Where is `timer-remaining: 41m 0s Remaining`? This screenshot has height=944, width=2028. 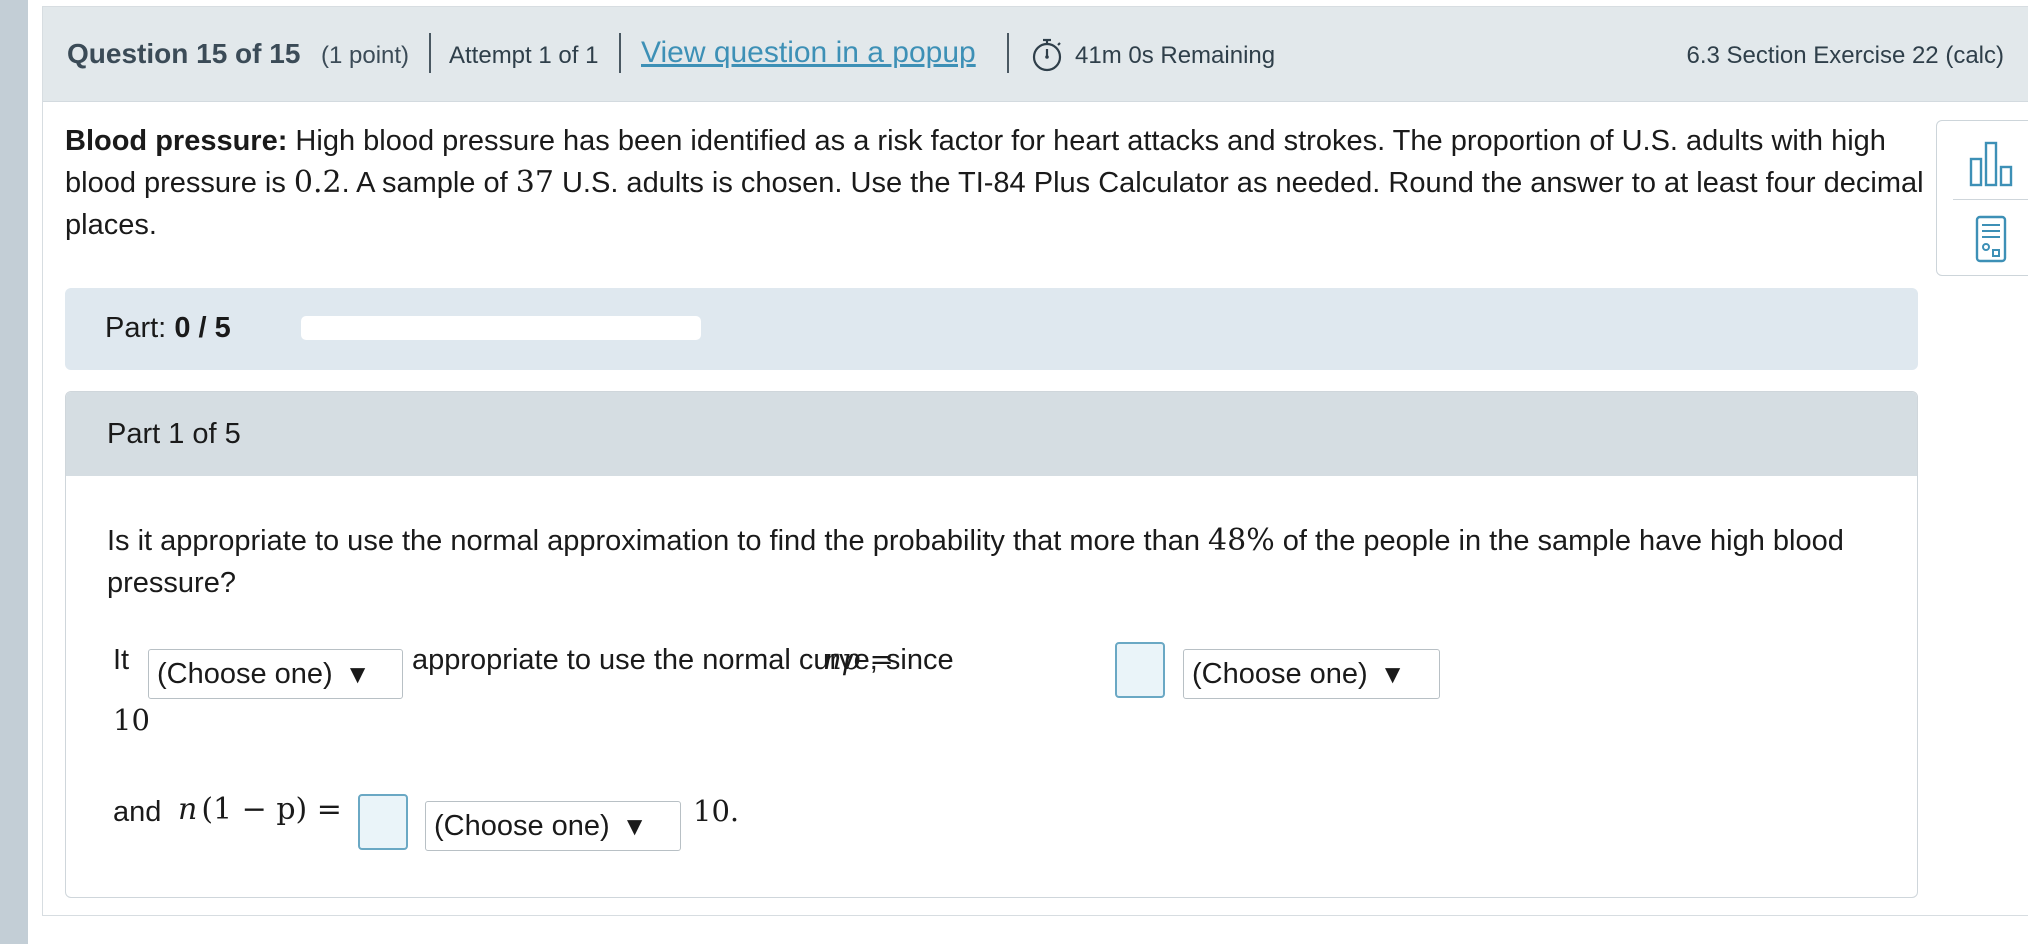 timer-remaining: 41m 0s Remaining is located at coordinates (1175, 55).